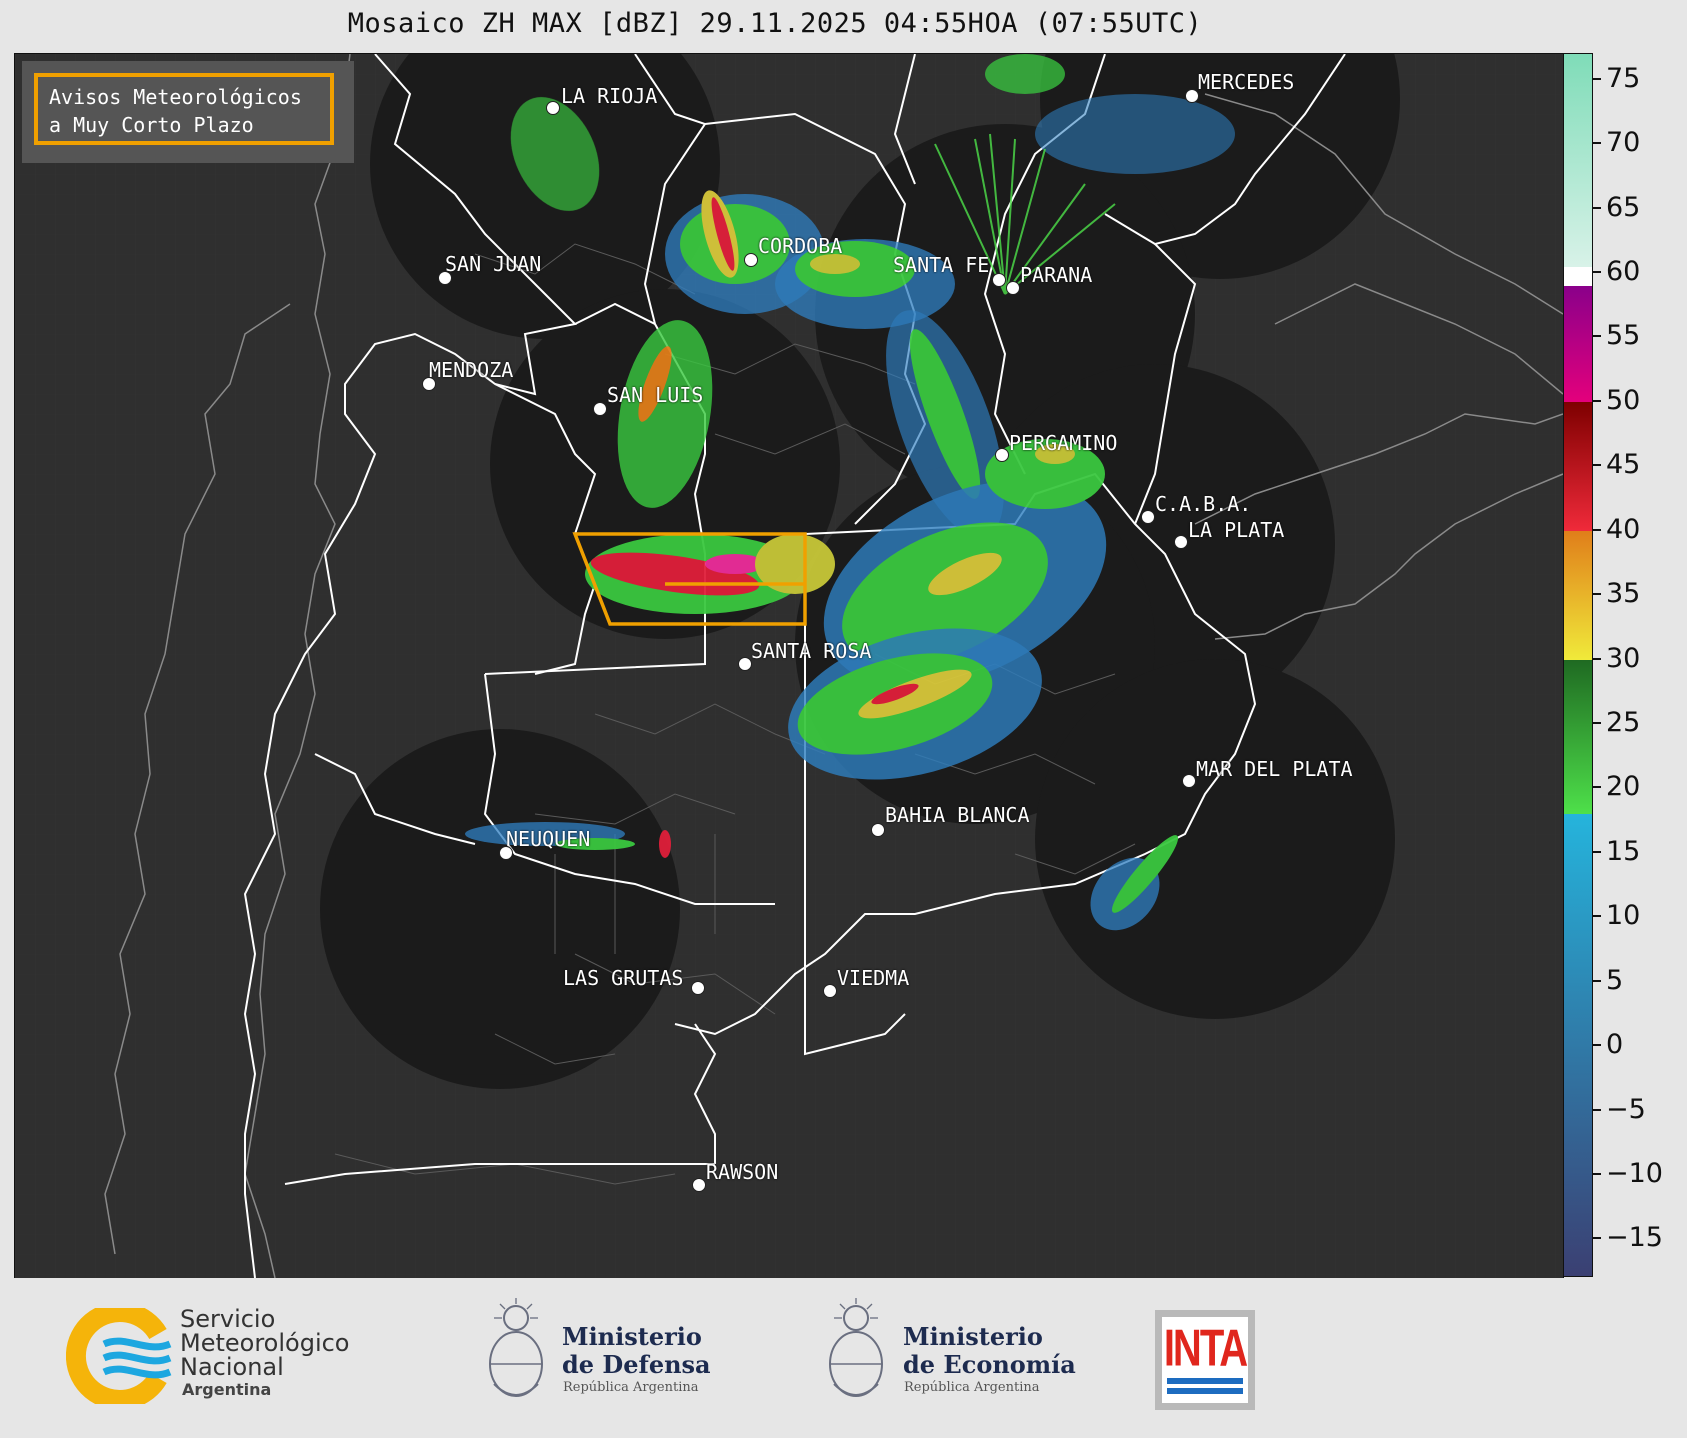 The height and width of the screenshot is (1438, 1687). What do you see at coordinates (1615, 1045) in the screenshot?
I see `colorbar-tick-label: 0` at bounding box center [1615, 1045].